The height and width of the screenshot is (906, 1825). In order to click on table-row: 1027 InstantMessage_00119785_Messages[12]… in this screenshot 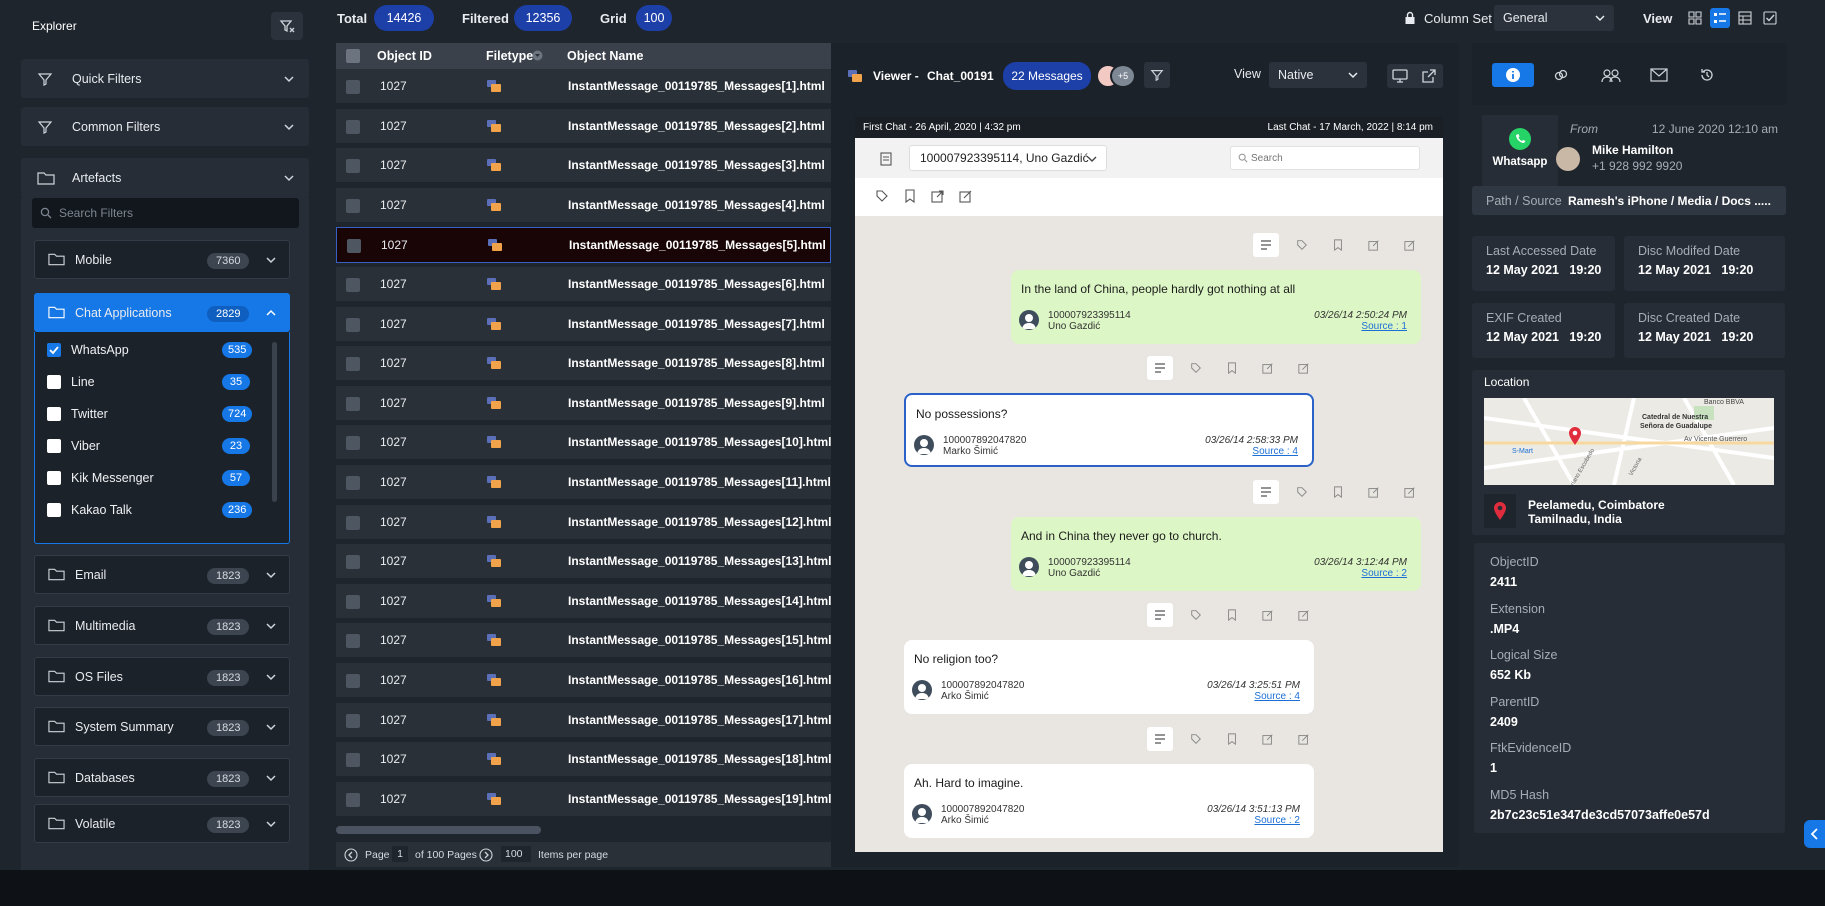, I will do `click(583, 522)`.